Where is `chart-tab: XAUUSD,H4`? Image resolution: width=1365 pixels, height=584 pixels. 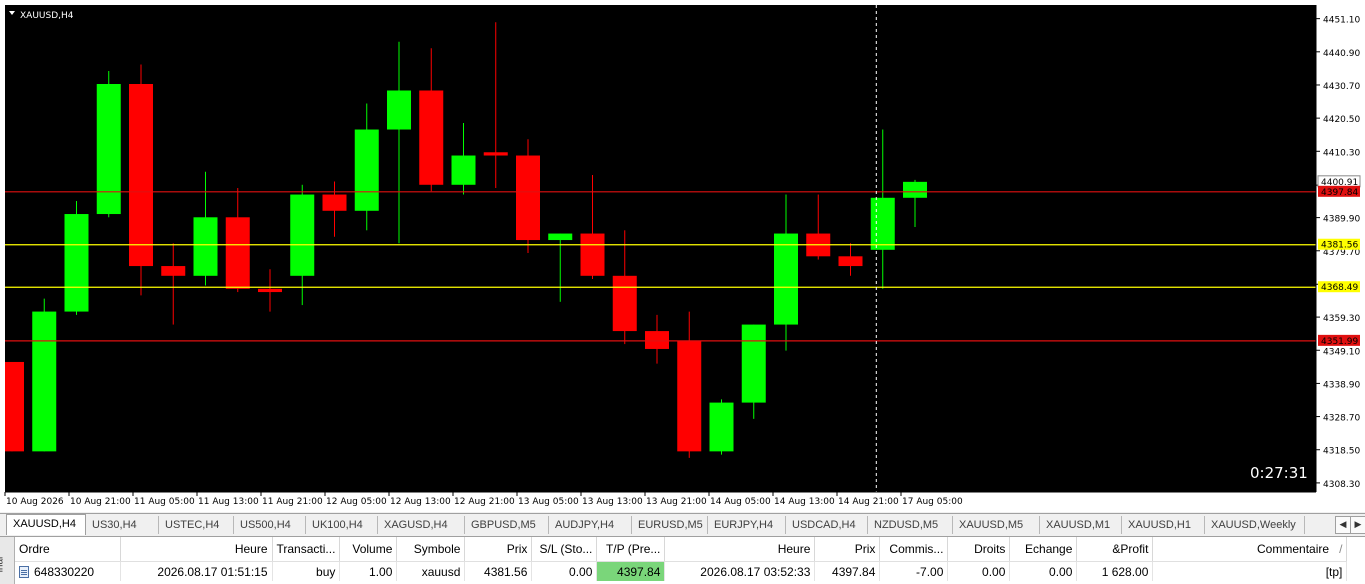 chart-tab: XAUUSD,H4 is located at coordinates (46, 524).